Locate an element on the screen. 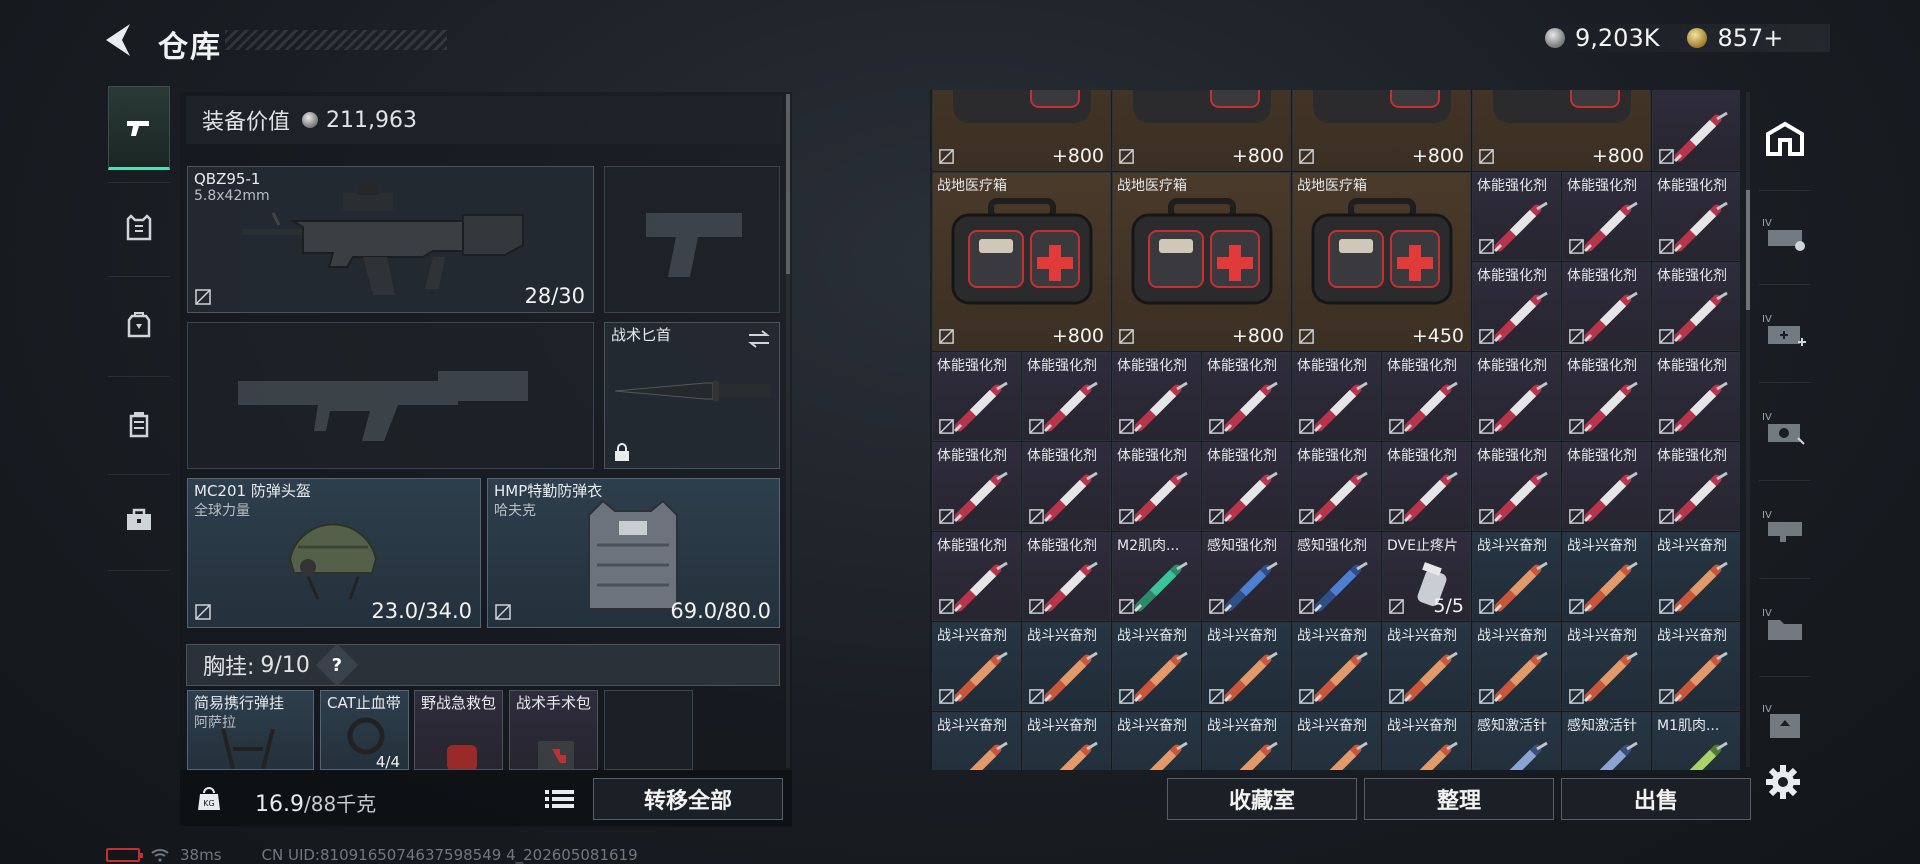 The height and width of the screenshot is (864, 1920). nav-weapons is located at coordinates (139, 128).